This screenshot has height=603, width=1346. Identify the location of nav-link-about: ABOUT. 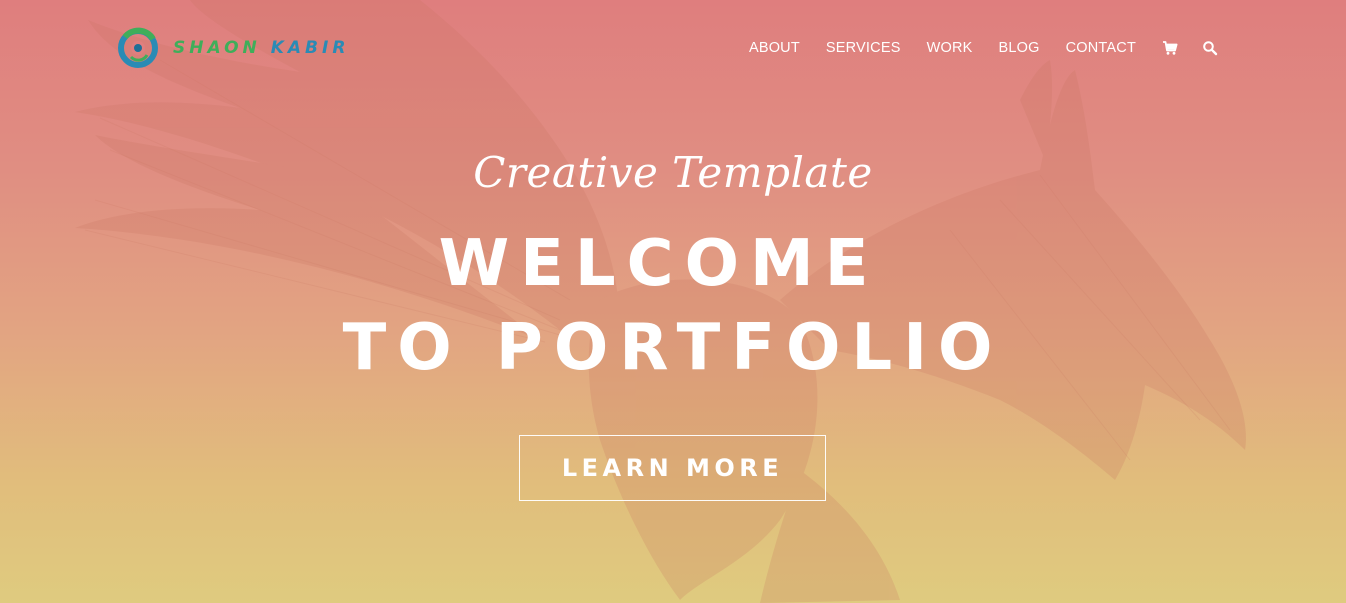
(774, 48).